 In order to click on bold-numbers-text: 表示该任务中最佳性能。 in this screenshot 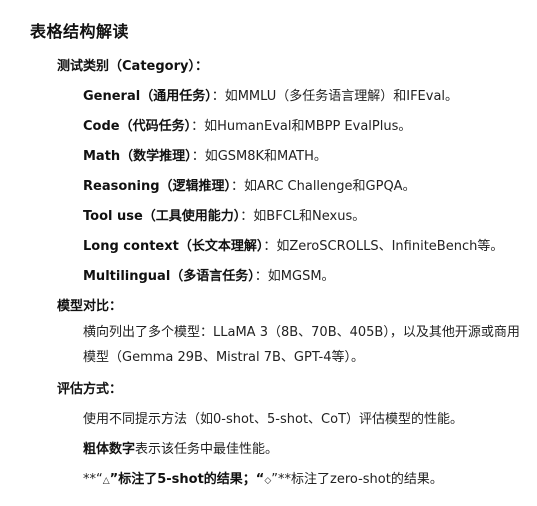, I will do `click(207, 449)`.